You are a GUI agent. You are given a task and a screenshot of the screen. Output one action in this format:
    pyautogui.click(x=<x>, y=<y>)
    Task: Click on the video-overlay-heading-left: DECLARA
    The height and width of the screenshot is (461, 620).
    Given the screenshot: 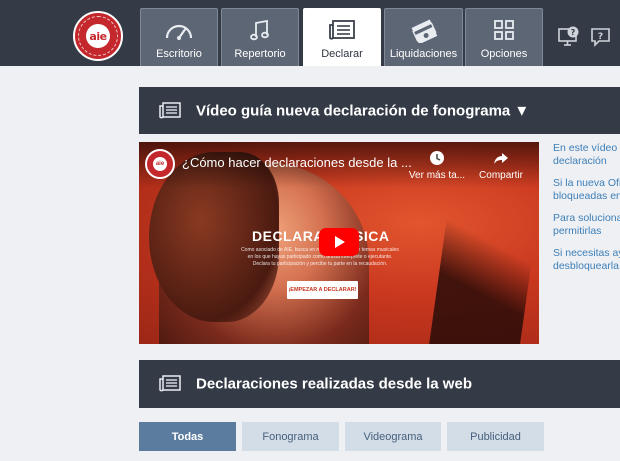 What is the action you would take?
    pyautogui.click(x=288, y=236)
    